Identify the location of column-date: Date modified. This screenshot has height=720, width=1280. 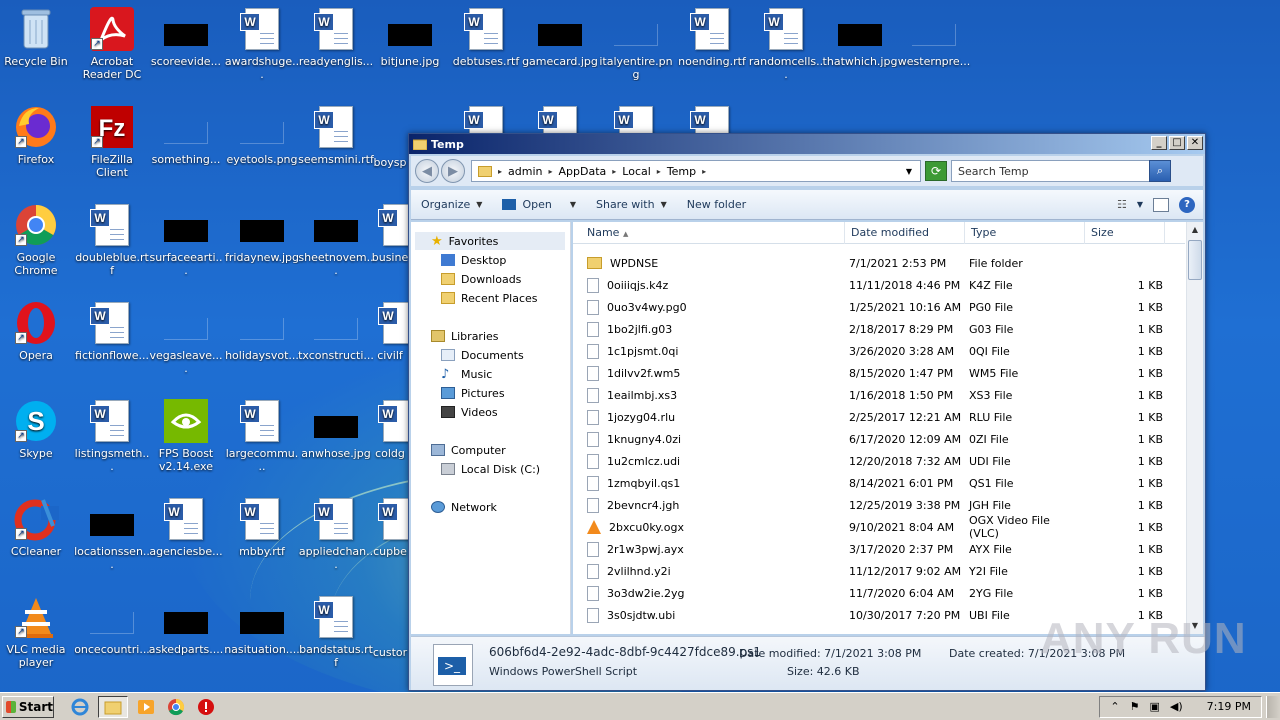
(905, 233).